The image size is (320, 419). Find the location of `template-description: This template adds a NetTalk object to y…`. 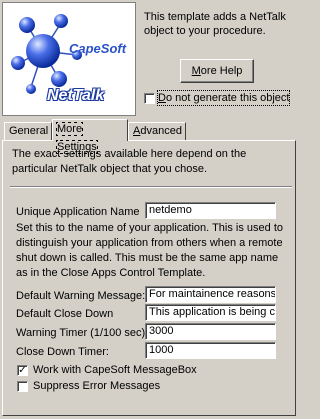

template-description: This template adds a NetTalk object to y… is located at coordinates (215, 24).